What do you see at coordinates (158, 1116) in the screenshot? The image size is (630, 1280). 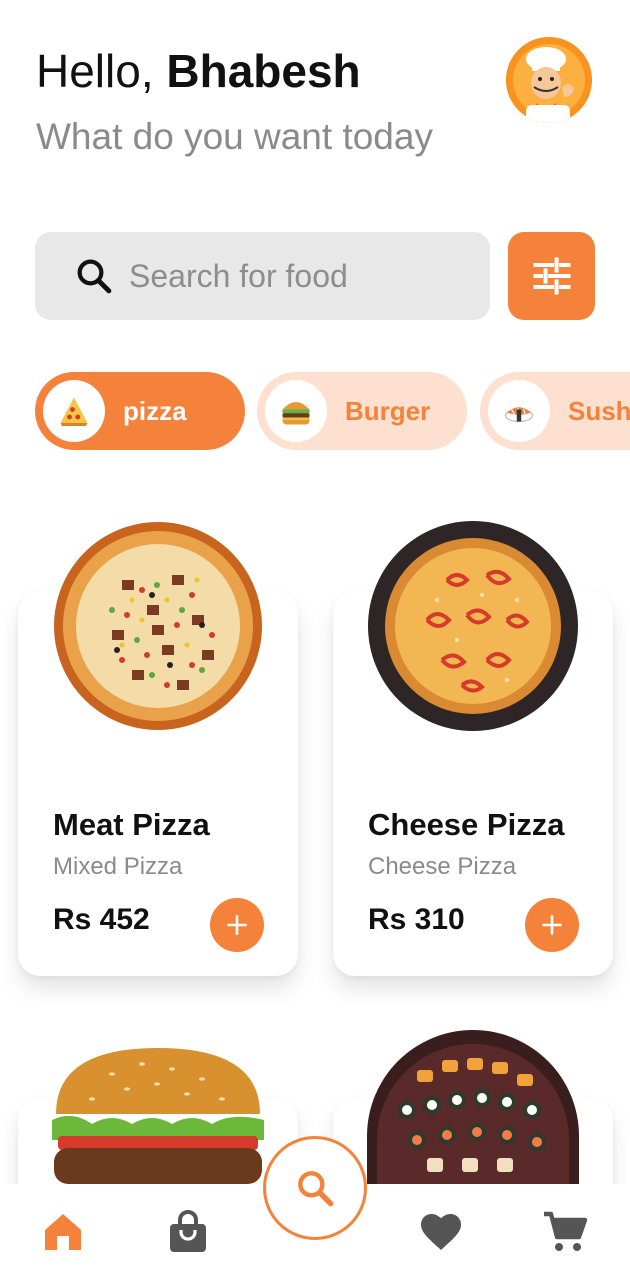 I see `burger-image` at bounding box center [158, 1116].